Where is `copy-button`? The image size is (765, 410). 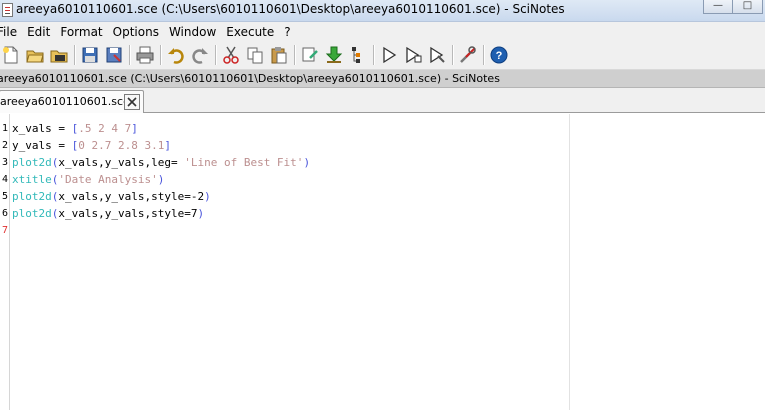
copy-button is located at coordinates (255, 55).